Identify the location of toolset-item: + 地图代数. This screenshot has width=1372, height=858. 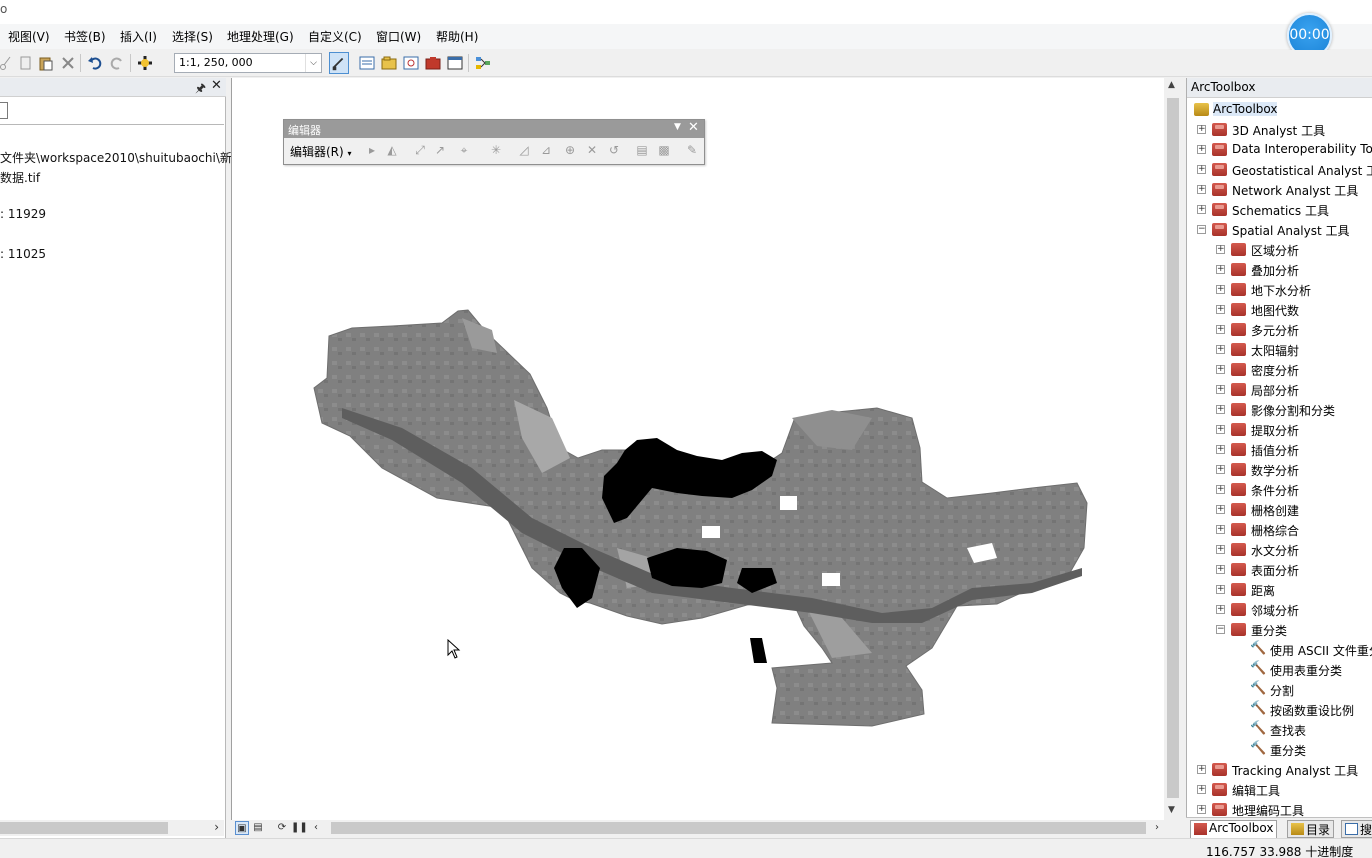
(1279, 310).